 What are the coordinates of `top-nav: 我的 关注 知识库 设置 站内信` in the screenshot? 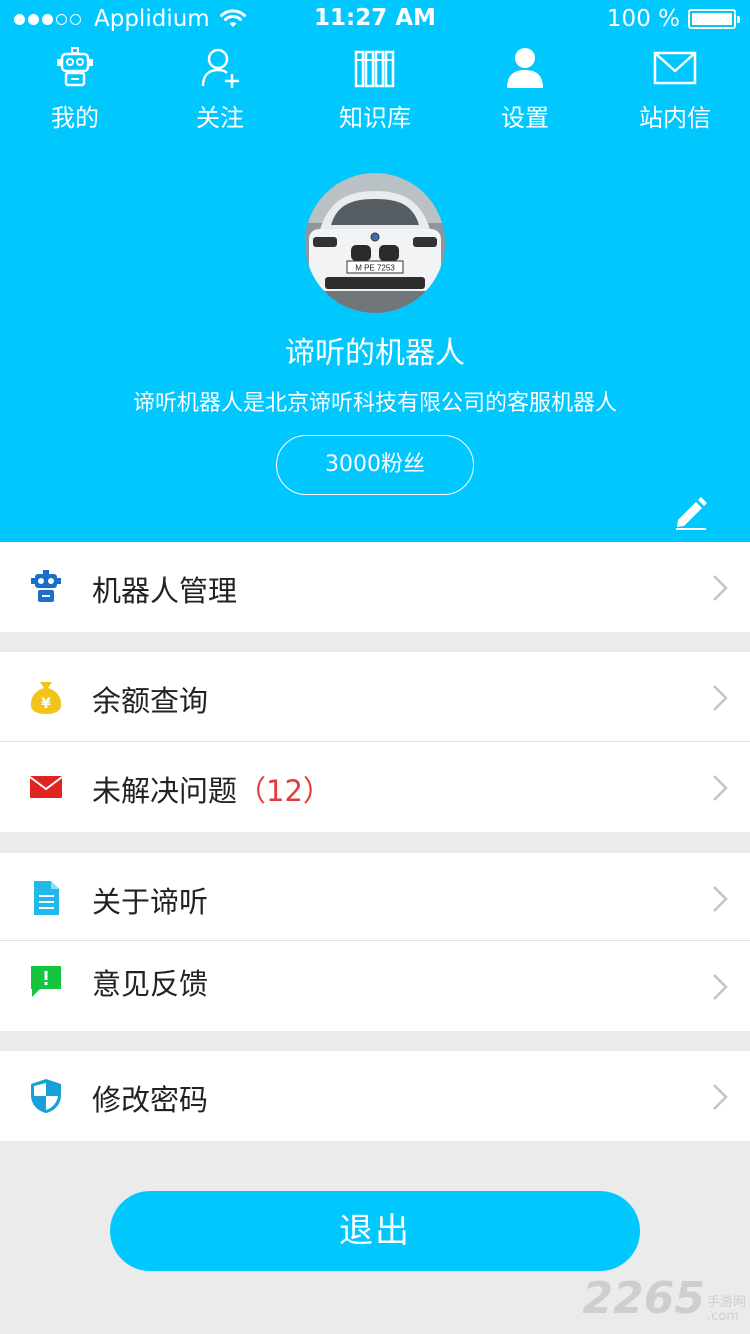 It's located at (375, 89).